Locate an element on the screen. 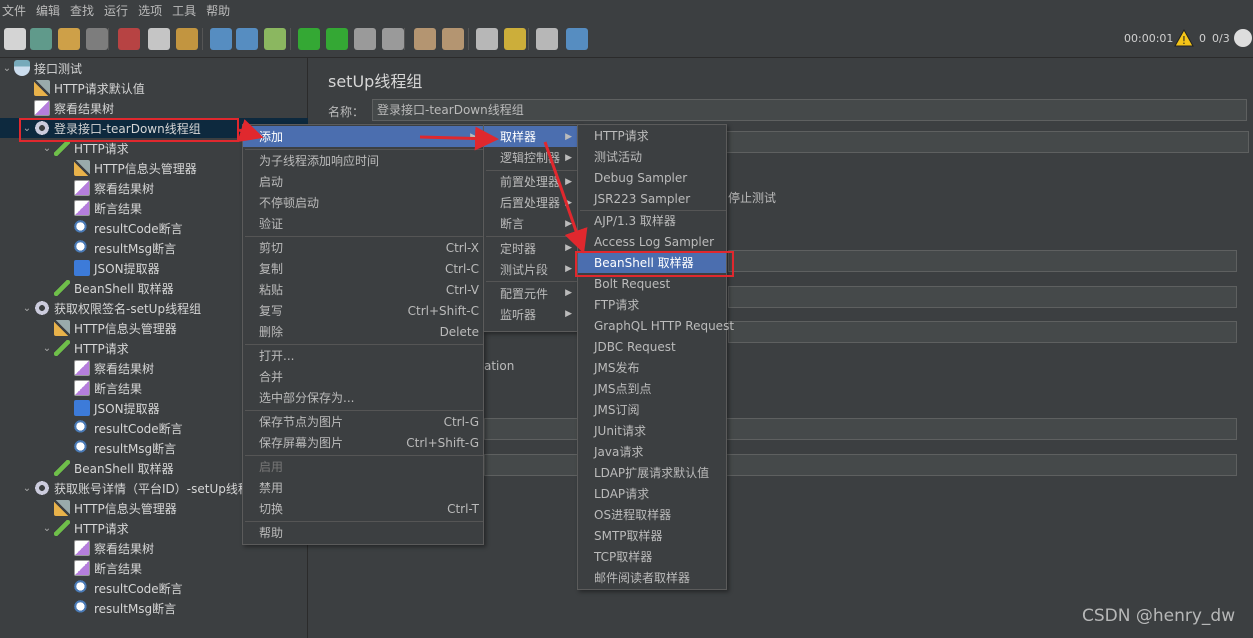 This screenshot has height=638, width=1253. menu-item: 监听器 ▶ is located at coordinates (531, 314).